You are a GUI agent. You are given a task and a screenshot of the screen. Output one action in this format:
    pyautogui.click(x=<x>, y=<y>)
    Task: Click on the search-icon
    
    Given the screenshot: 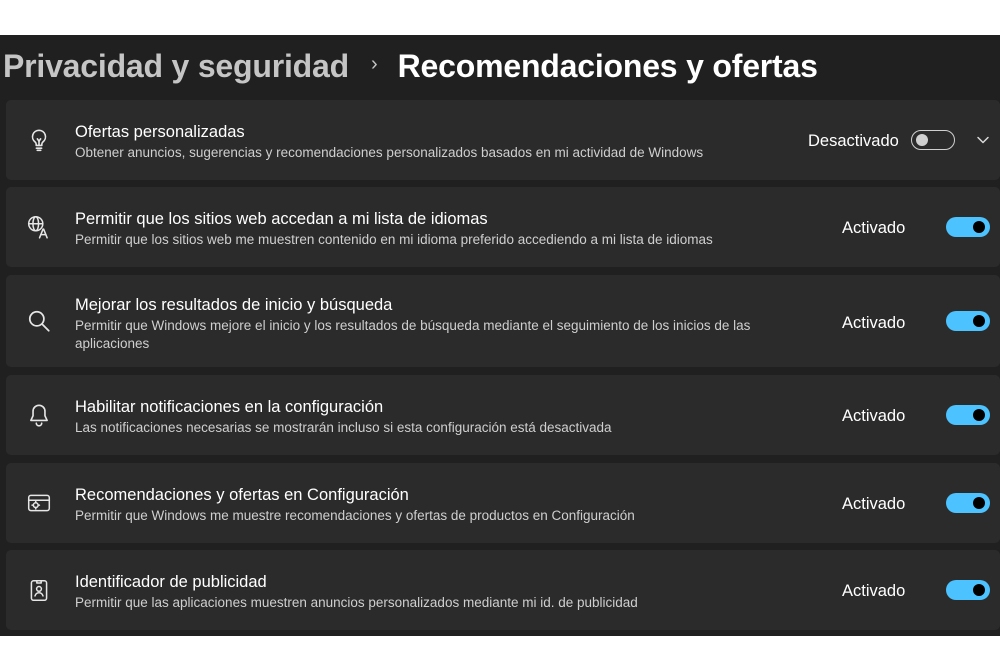 What is the action you would take?
    pyautogui.click(x=39, y=321)
    